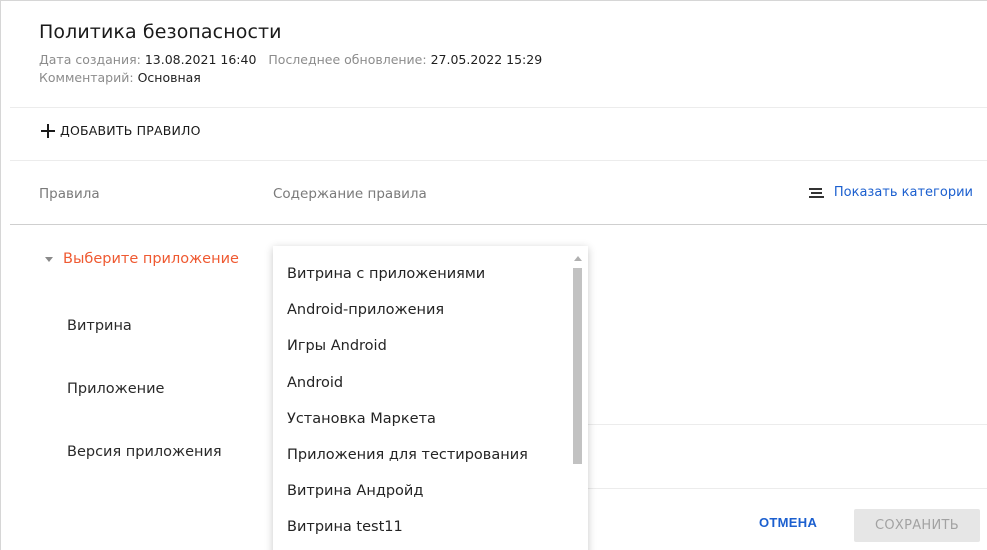 The height and width of the screenshot is (550, 987). What do you see at coordinates (144, 452) in the screenshot?
I see `field-app-version: Версия приложения` at bounding box center [144, 452].